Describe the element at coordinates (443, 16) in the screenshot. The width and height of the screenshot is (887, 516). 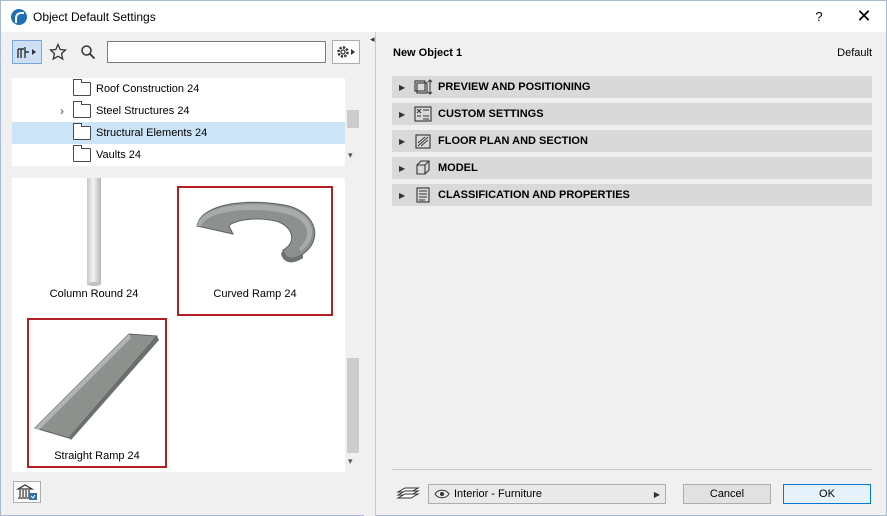
I see `title-bar: Object Default Settings ? ✕` at that location.